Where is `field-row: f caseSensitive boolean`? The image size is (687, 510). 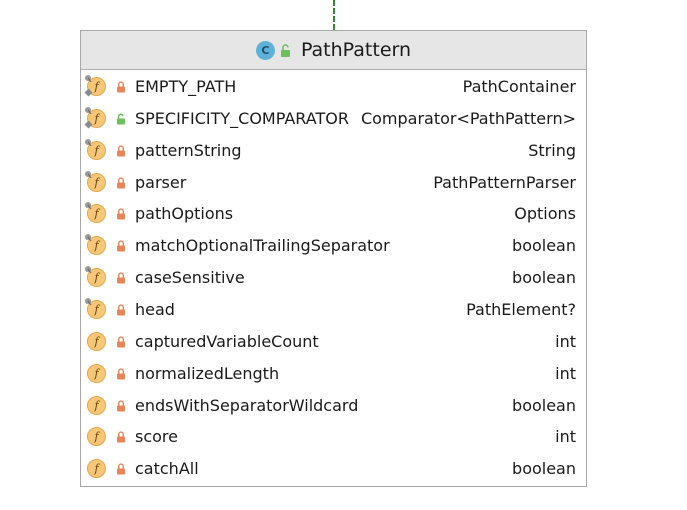
field-row: f caseSensitive boolean is located at coordinates (333, 279).